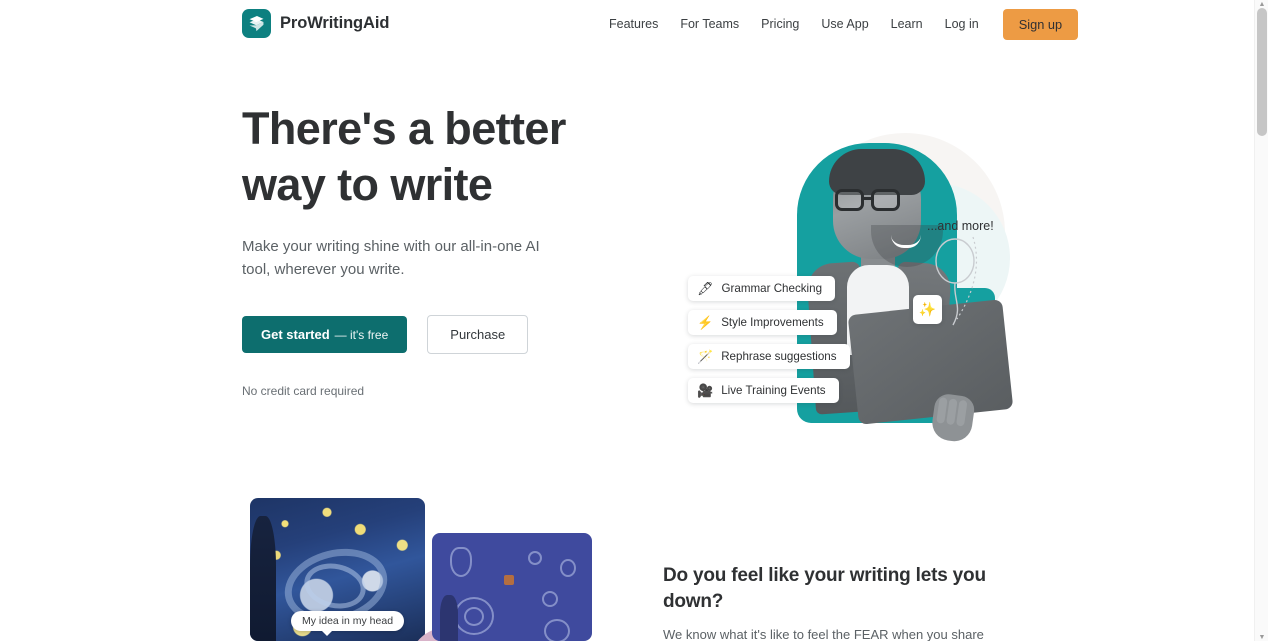 The image size is (1268, 641). Describe the element at coordinates (907, 24) in the screenshot. I see `nav-link-learn: Learn` at that location.